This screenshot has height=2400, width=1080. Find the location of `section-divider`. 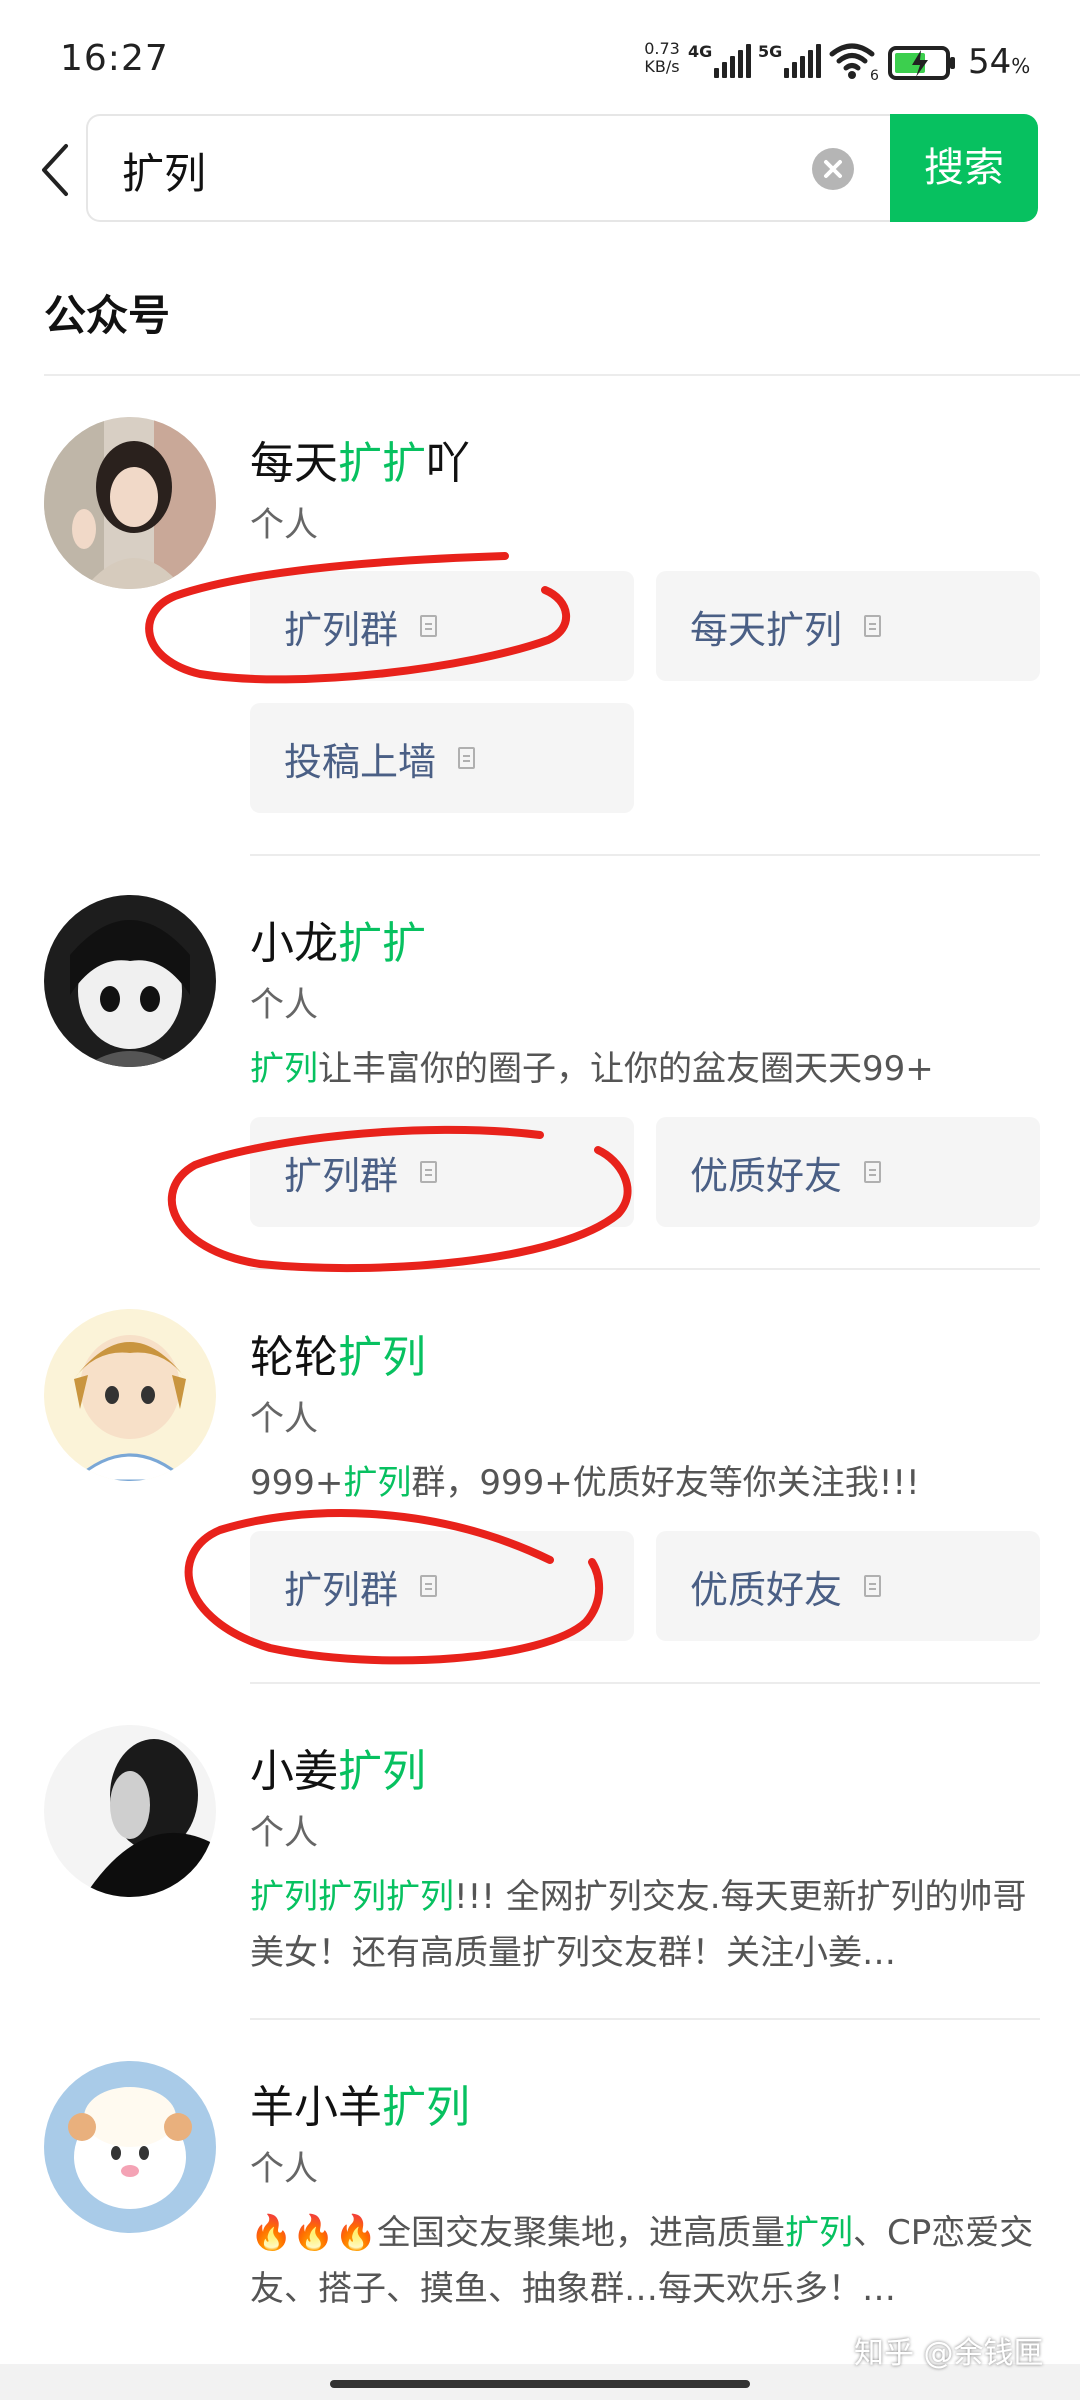

section-divider is located at coordinates (562, 375).